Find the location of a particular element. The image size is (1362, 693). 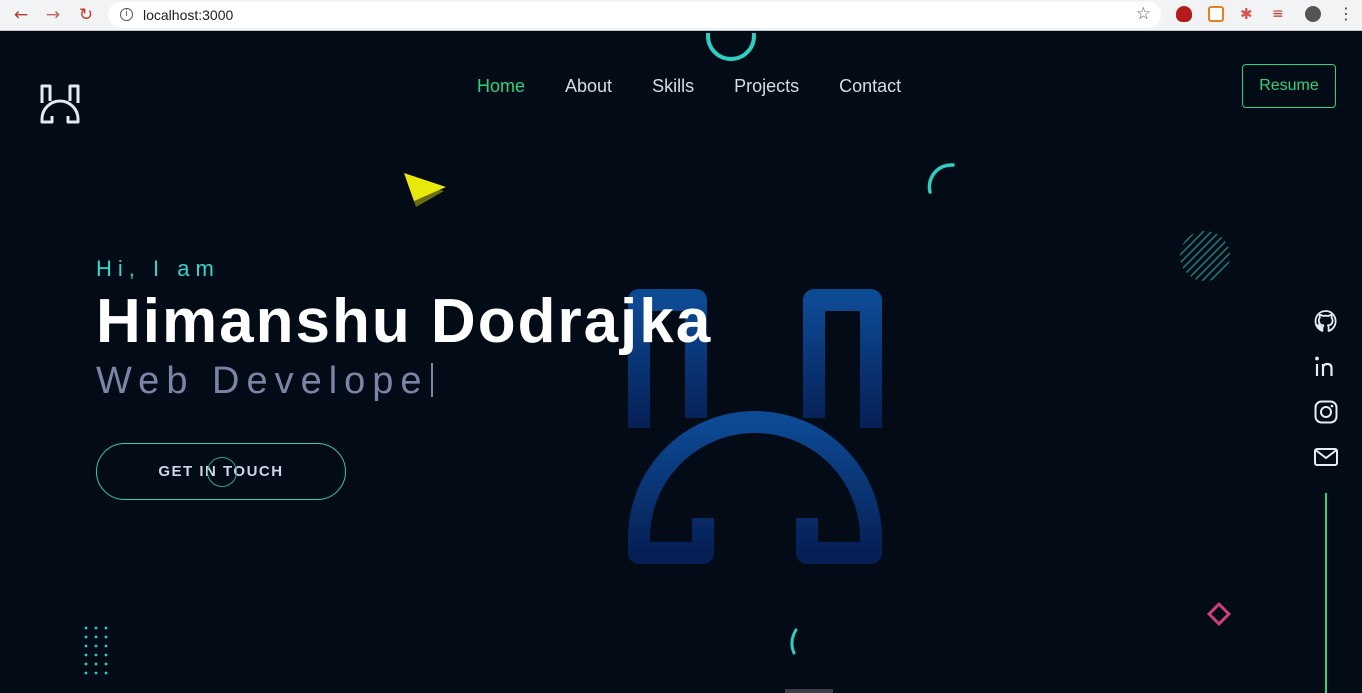

hero-role-text: Web Develope is located at coordinates (262, 381).